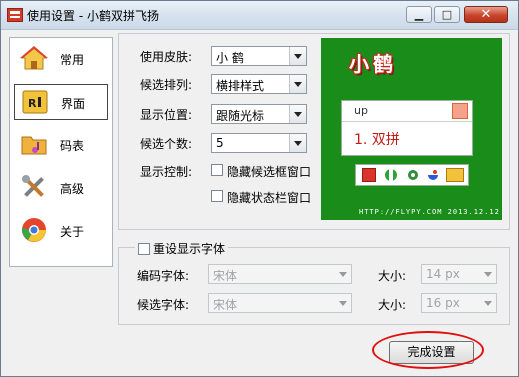 This screenshot has height=377, width=519. I want to click on code-font-value: 宋体, so click(225, 276).